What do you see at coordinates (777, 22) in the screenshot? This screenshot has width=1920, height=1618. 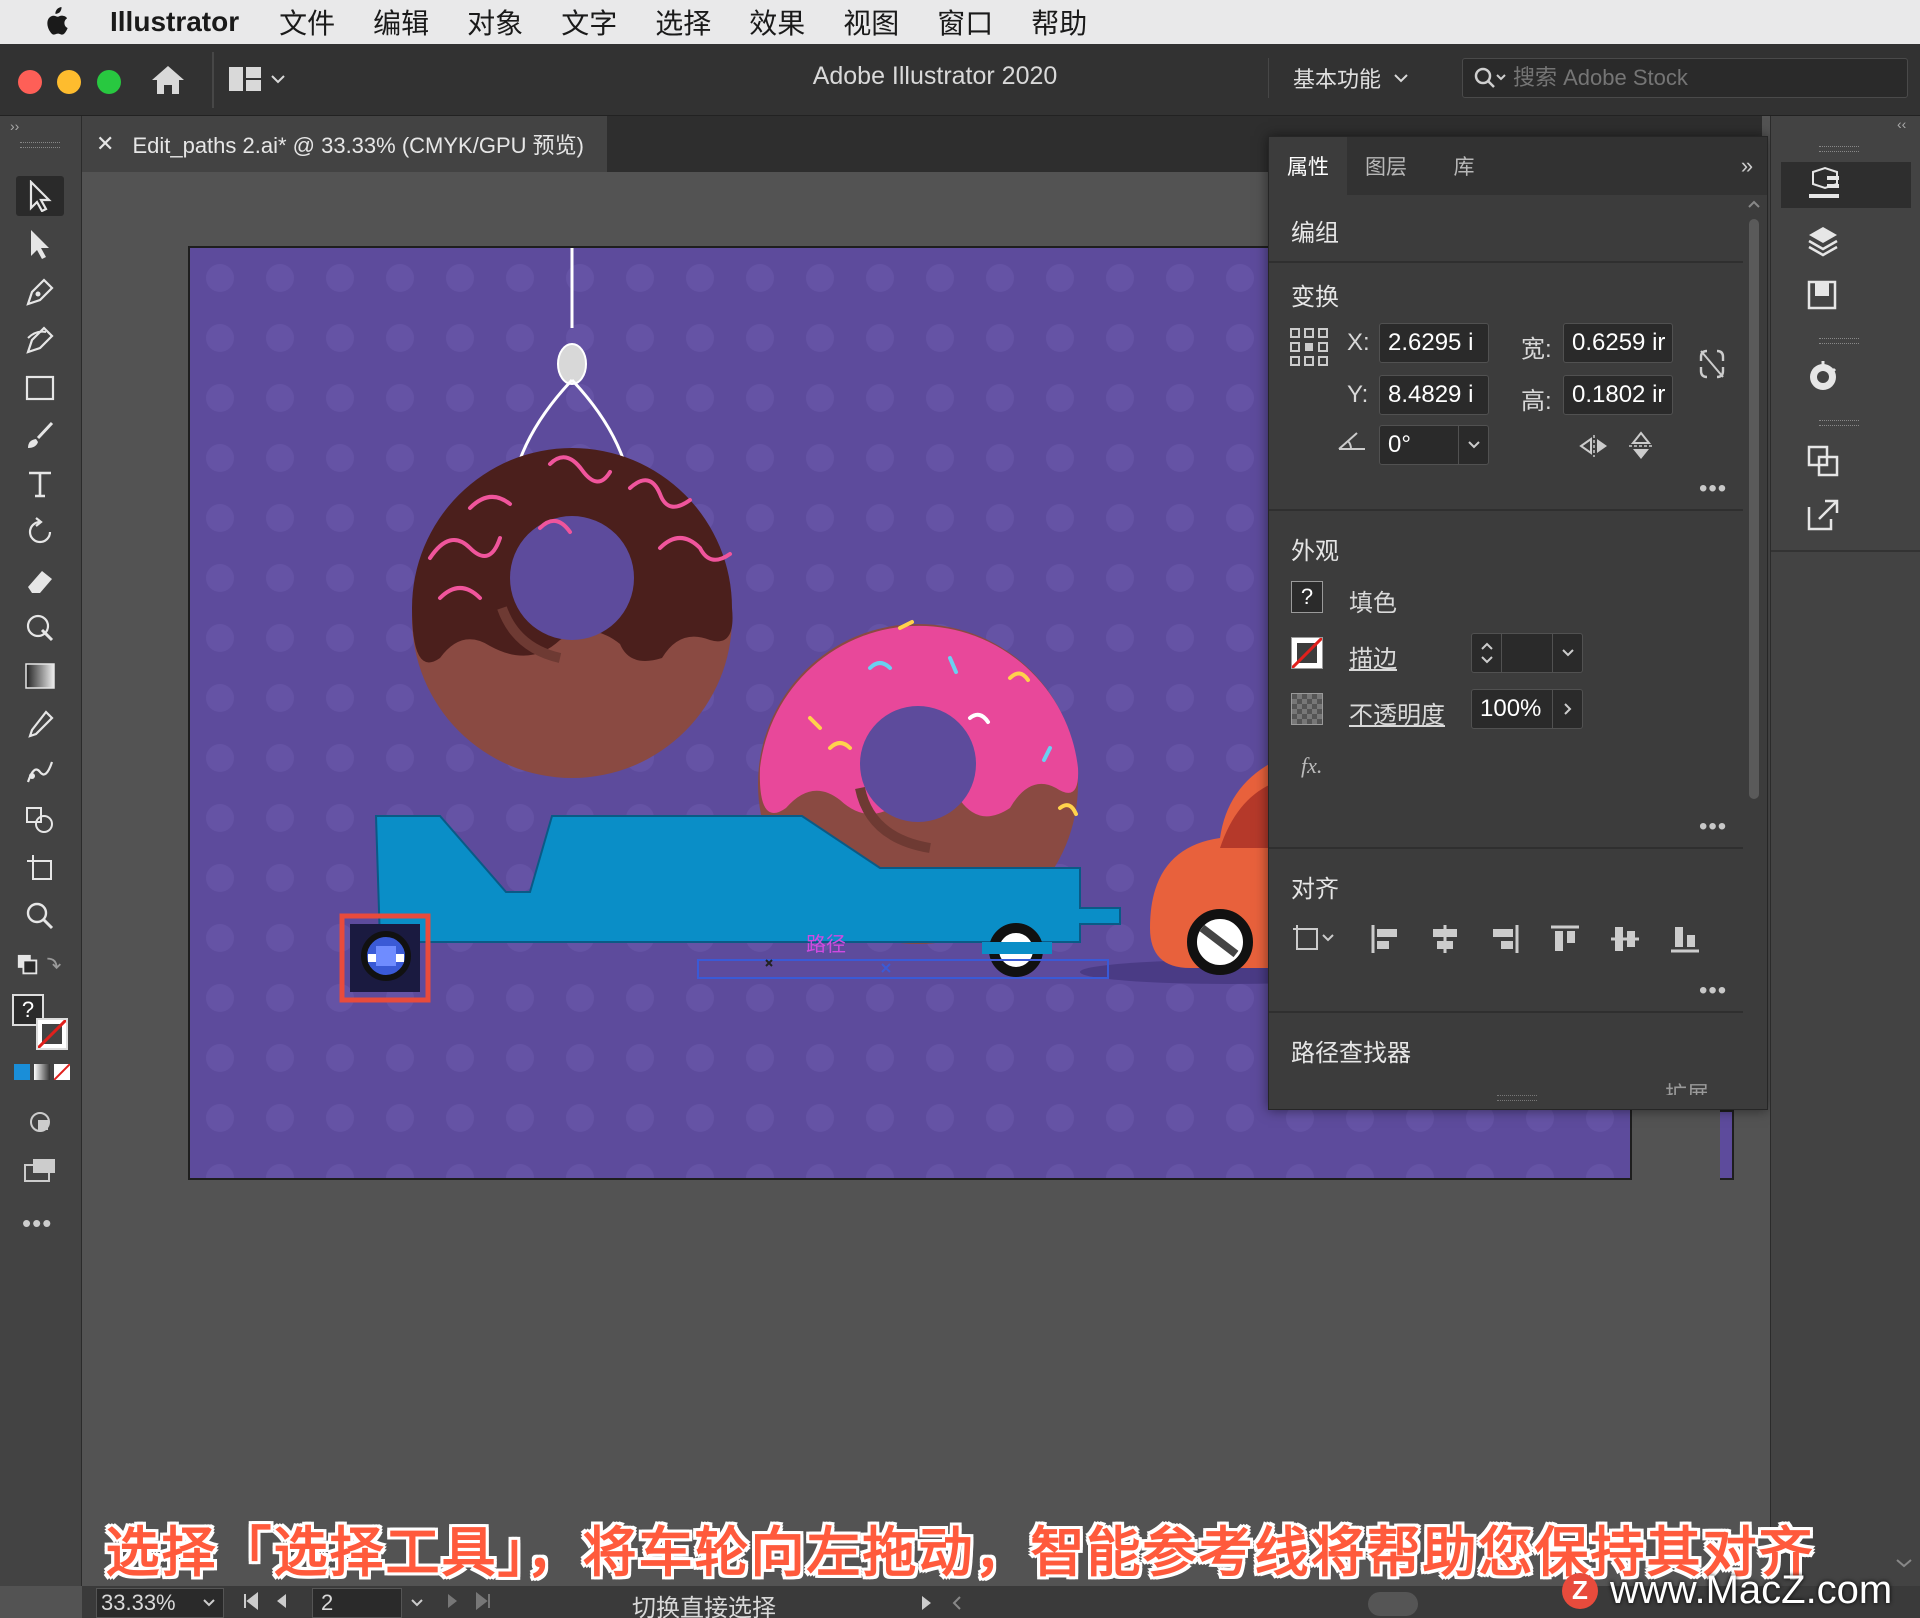 I see `menu-effect: 效果` at bounding box center [777, 22].